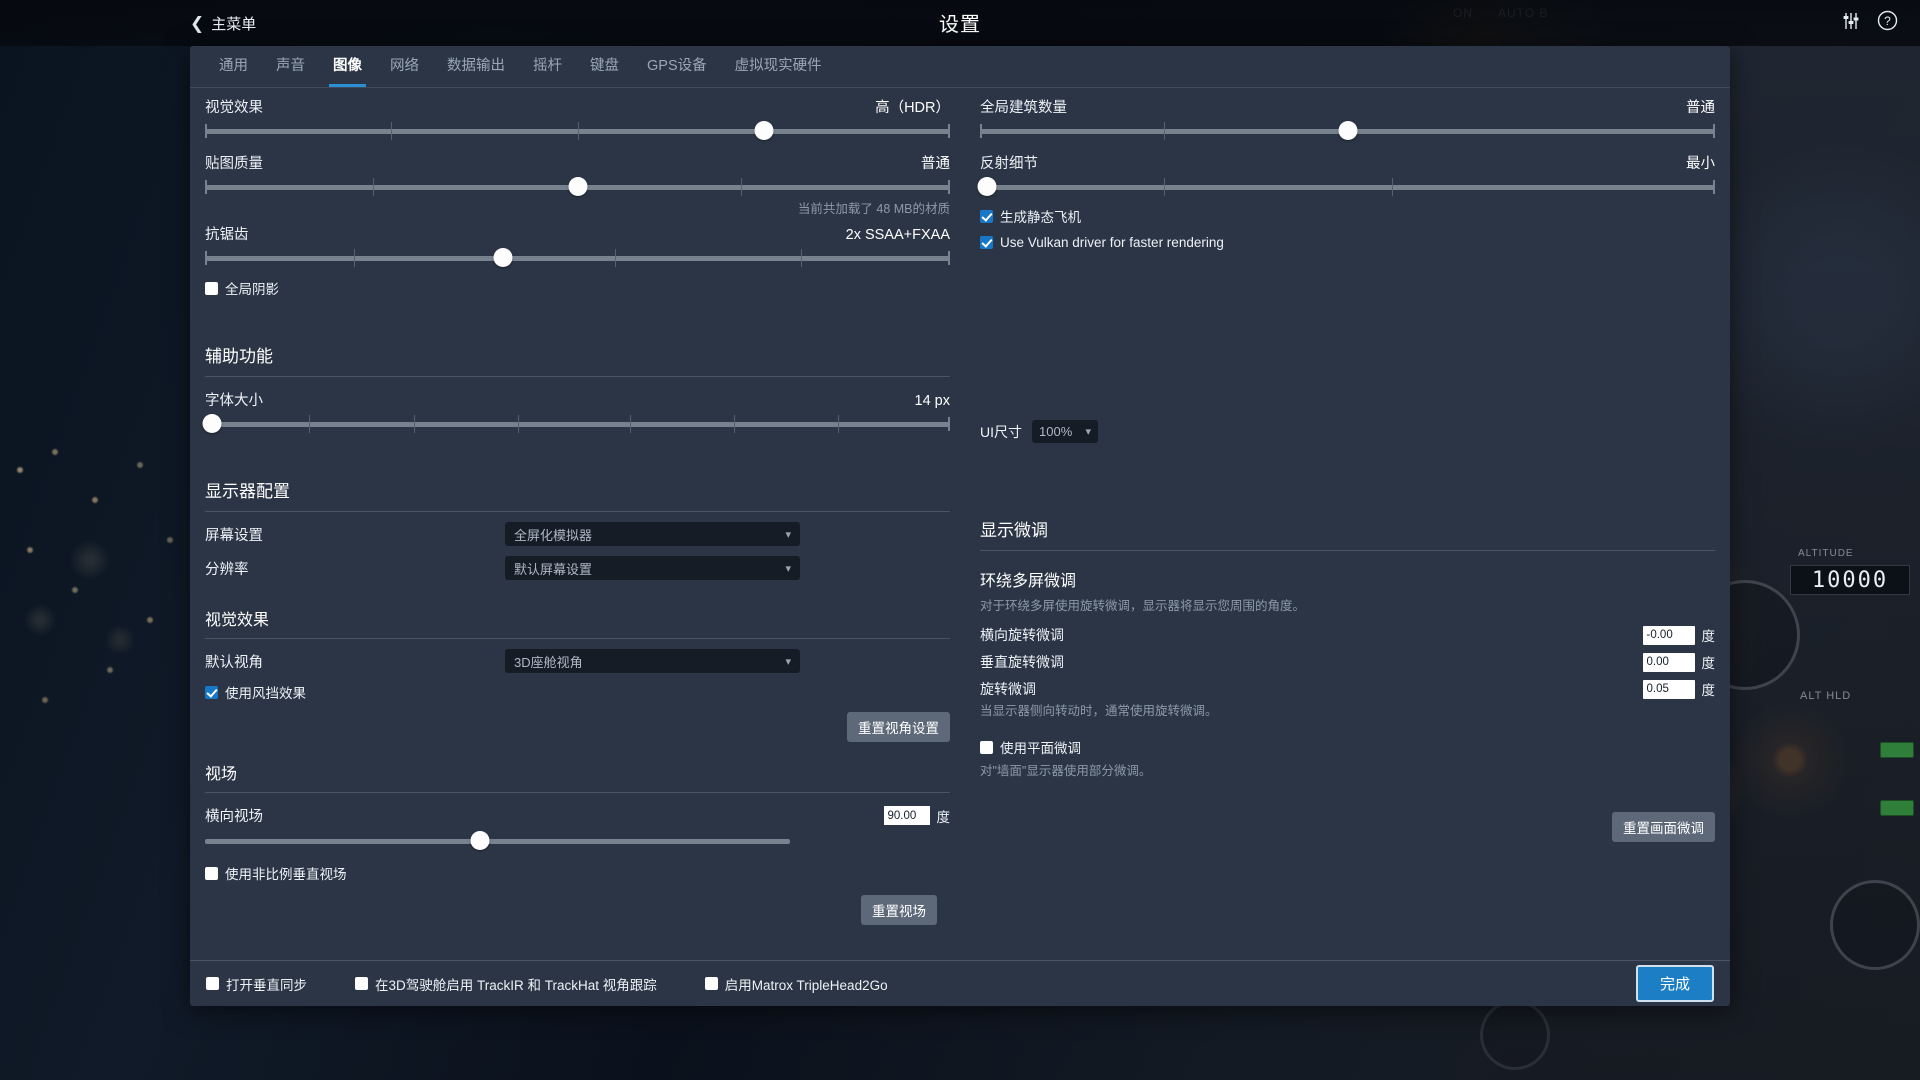 The width and height of the screenshot is (1920, 1080). I want to click on reset-fov-button: 重置视场, so click(899, 910).